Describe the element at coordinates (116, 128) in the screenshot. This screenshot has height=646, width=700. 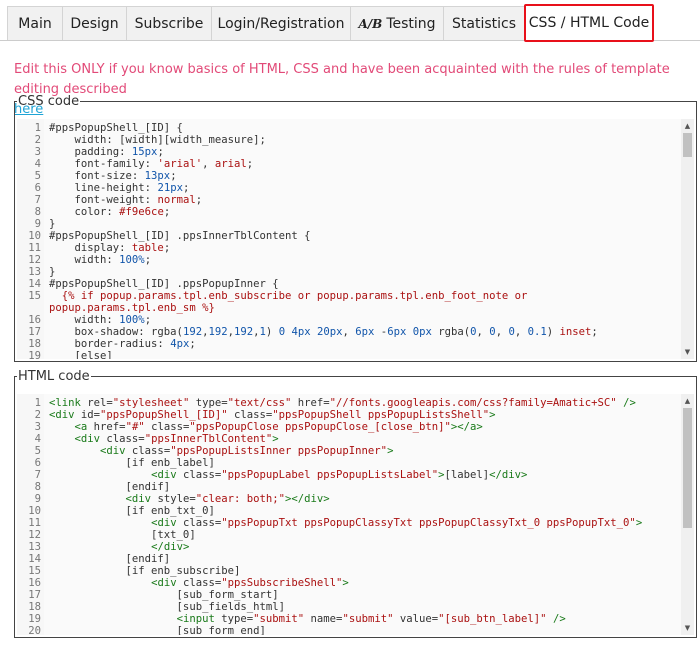
I see `code-text: #ppsPopupShell_[ID] {` at that location.